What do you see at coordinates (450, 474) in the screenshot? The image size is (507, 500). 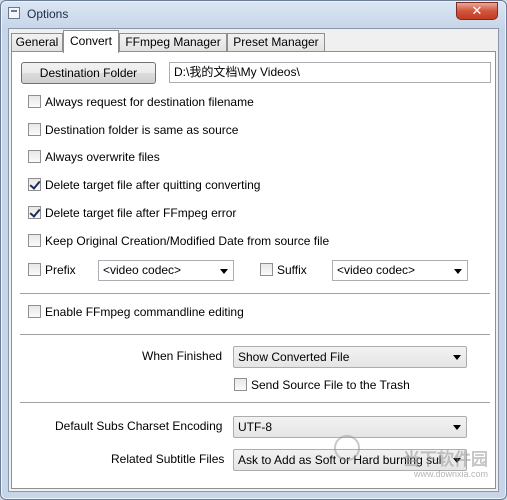 I see `watermark-url: www.downxia.com` at bounding box center [450, 474].